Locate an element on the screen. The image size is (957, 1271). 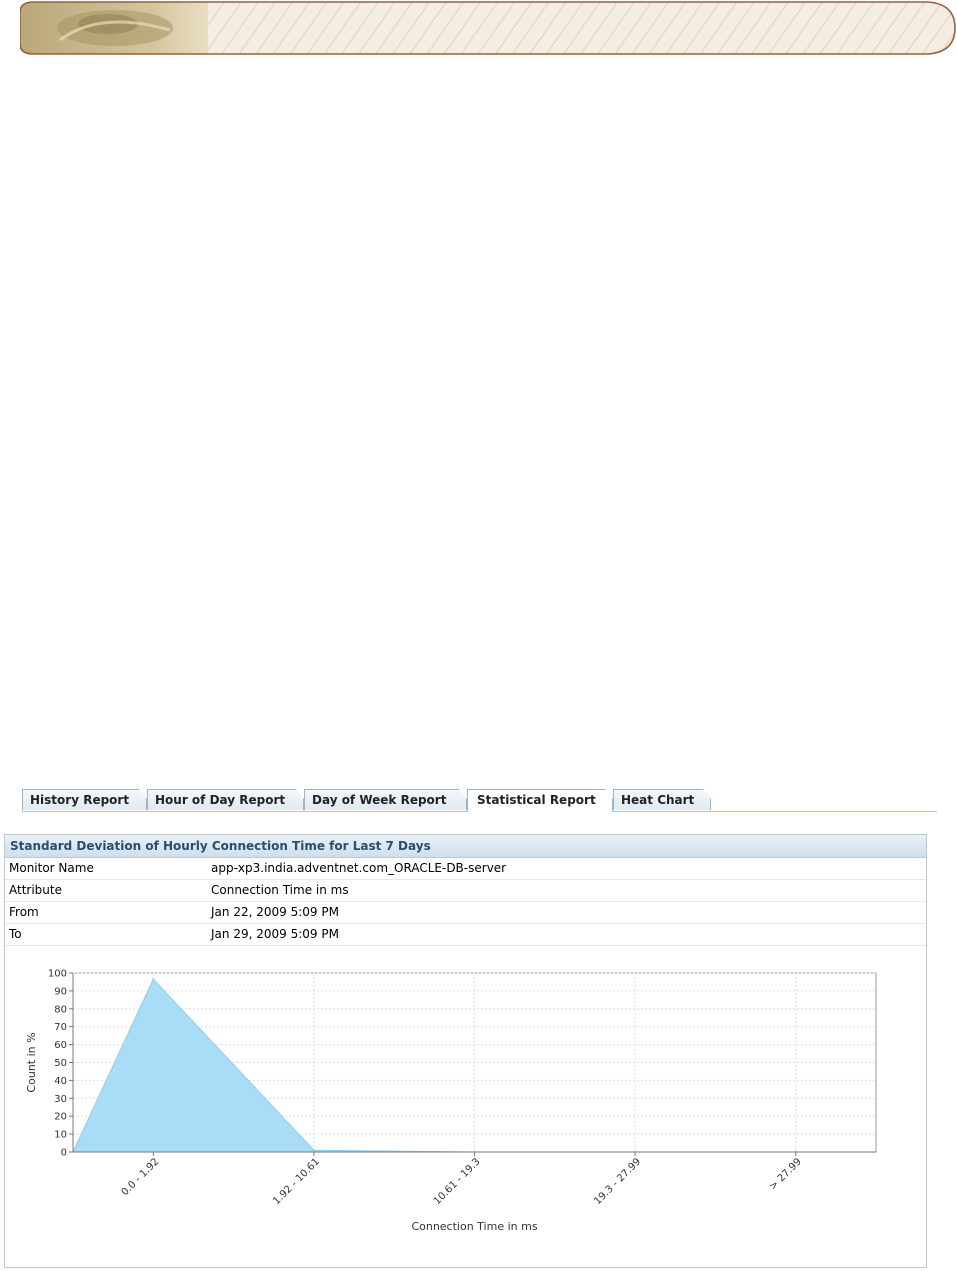
monitor-name-label: Monitor Name is located at coordinates (51, 868).